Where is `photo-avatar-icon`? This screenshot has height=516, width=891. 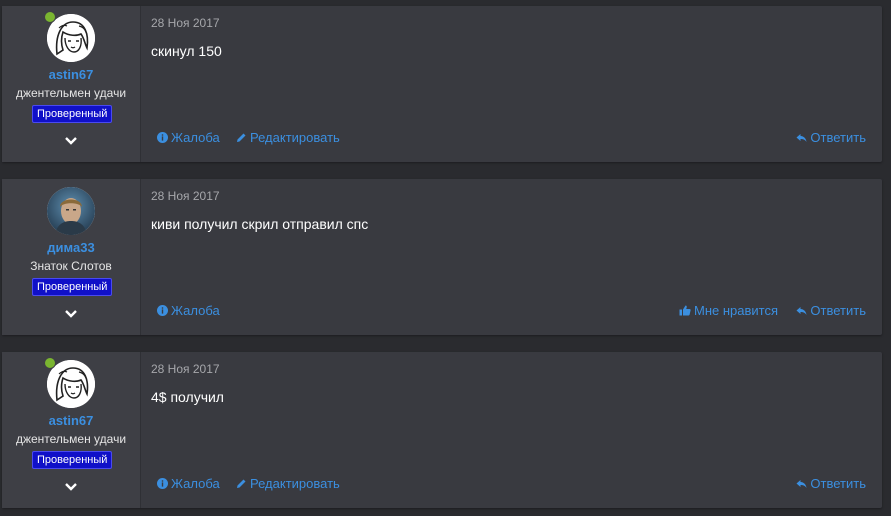
photo-avatar-icon is located at coordinates (71, 211).